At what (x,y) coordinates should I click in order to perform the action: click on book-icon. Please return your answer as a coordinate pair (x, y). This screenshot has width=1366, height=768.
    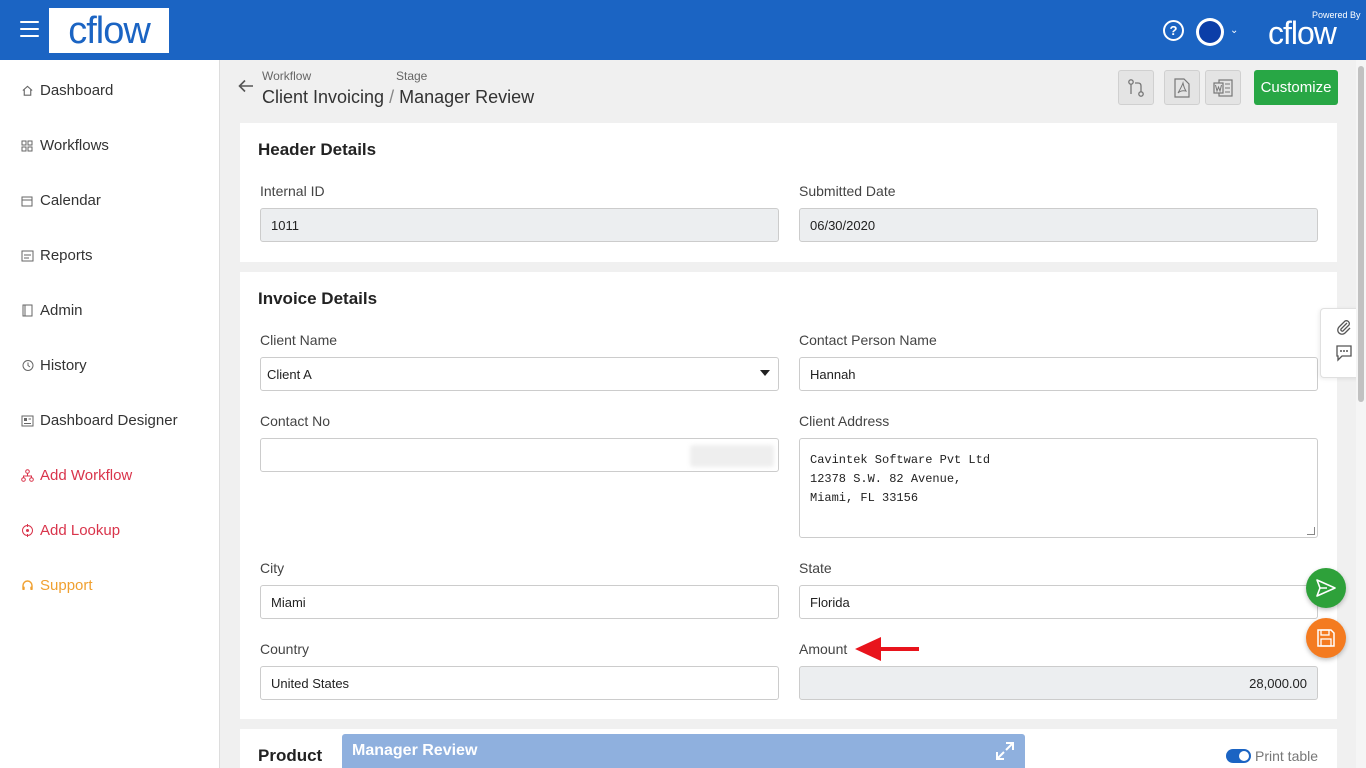
    Looking at the image, I should click on (27, 311).